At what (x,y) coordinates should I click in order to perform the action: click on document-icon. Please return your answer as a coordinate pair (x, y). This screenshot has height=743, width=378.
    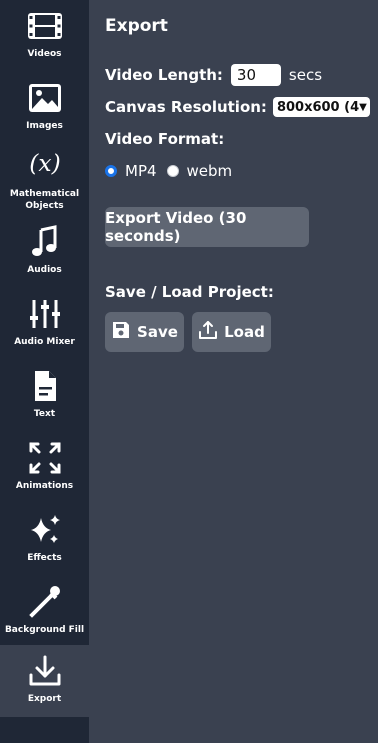
    Looking at the image, I should click on (45, 386).